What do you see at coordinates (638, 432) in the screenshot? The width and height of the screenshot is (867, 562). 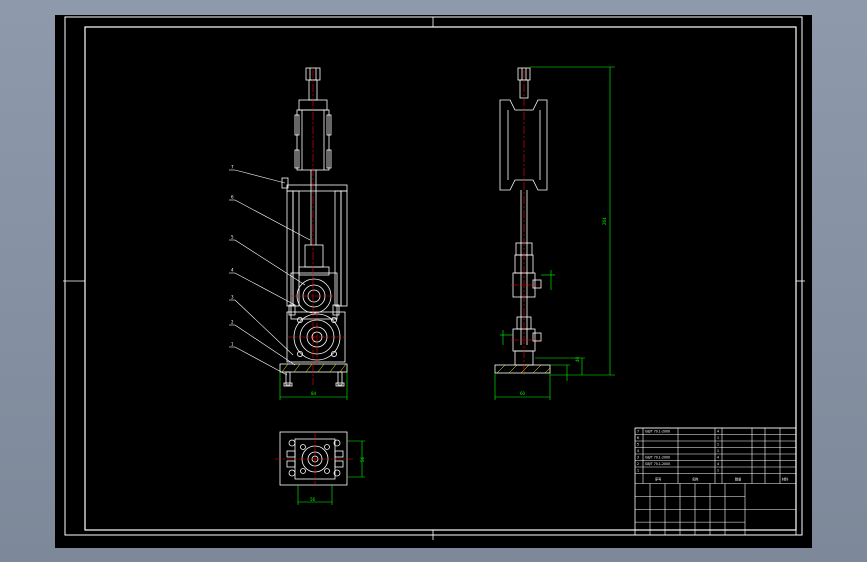 I see `bom-no-7: 7` at bounding box center [638, 432].